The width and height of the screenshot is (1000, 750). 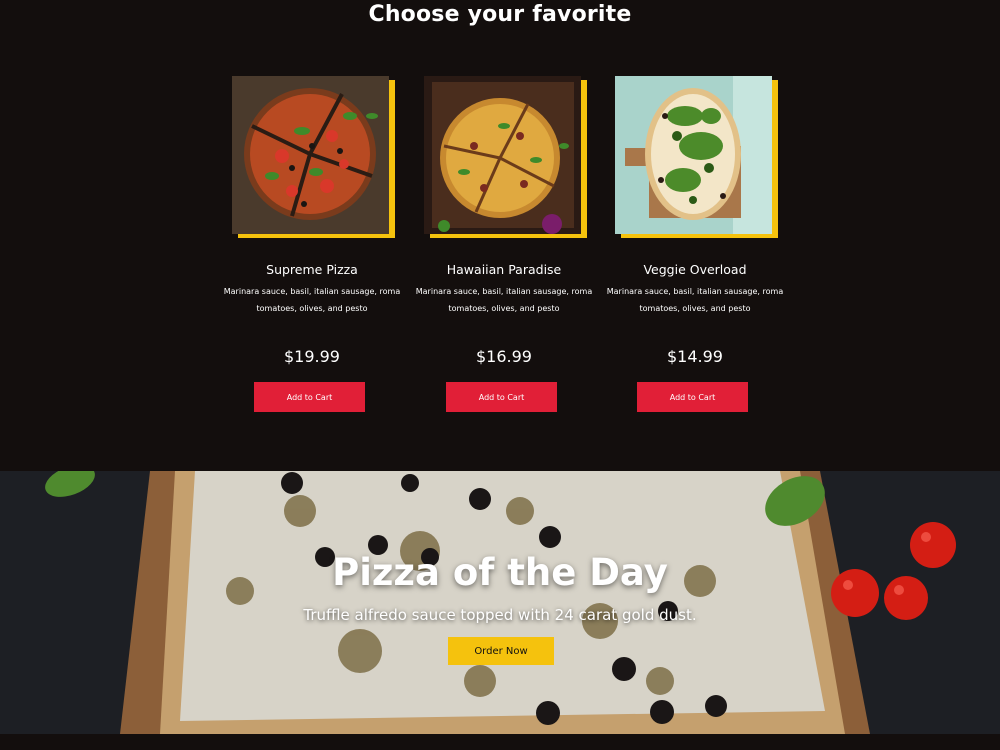 I want to click on product-image-hawaiian, so click(x=502, y=155).